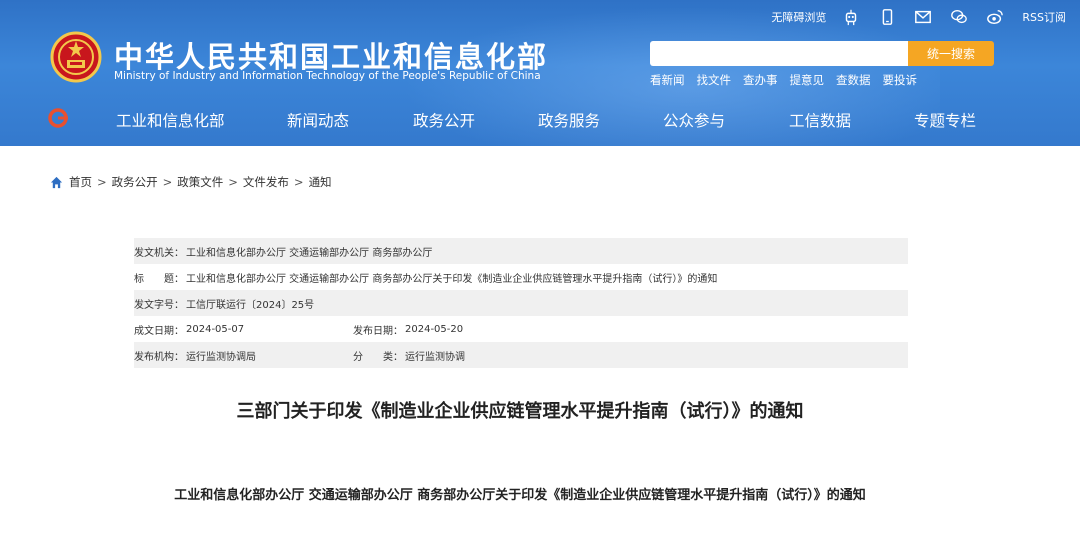  Describe the element at coordinates (58, 118) in the screenshot. I see `site-mark-icon` at that location.